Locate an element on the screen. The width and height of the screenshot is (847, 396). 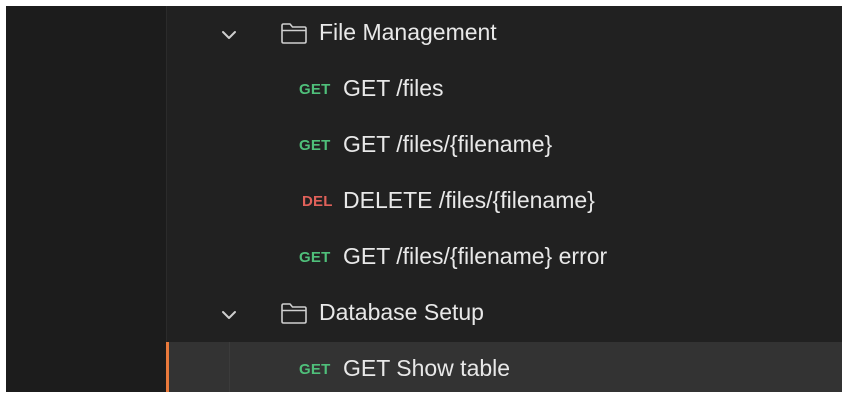
method-badge-delete: DEL is located at coordinates (317, 201).